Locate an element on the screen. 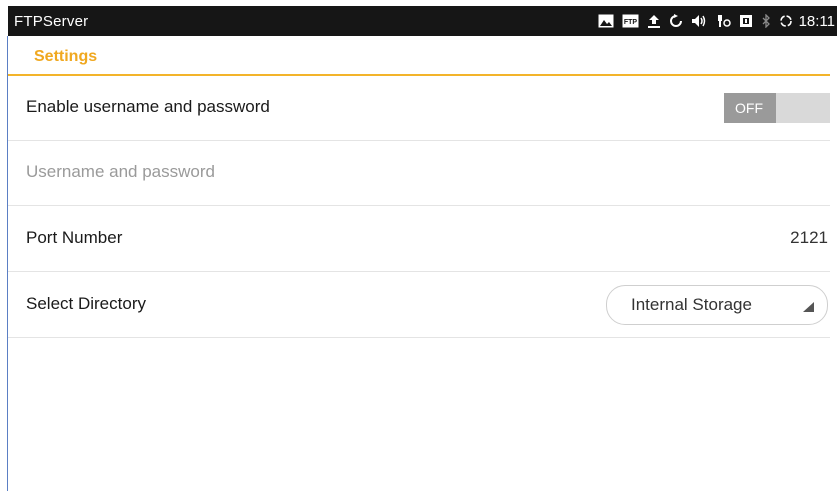 Image resolution: width=837 pixels, height=491 pixels. status-icons: FTP 18:11 is located at coordinates (712, 21).